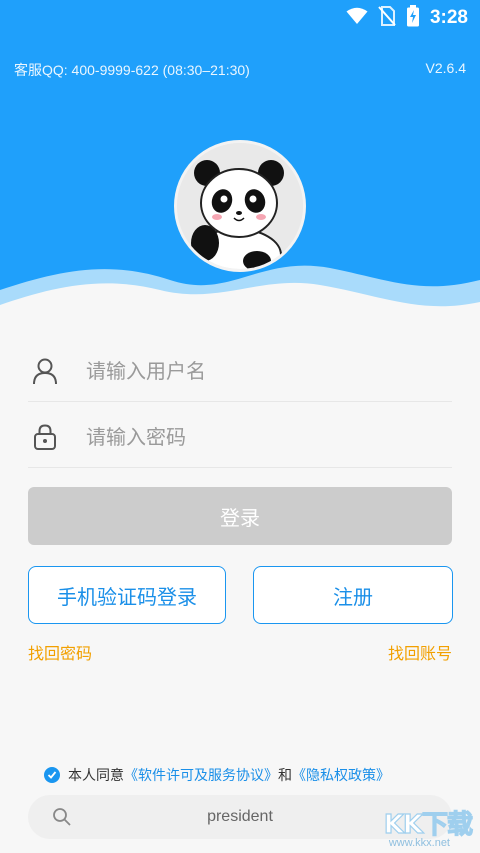 This screenshot has width=480, height=853. I want to click on find-account-link: 找回账号, so click(420, 652).